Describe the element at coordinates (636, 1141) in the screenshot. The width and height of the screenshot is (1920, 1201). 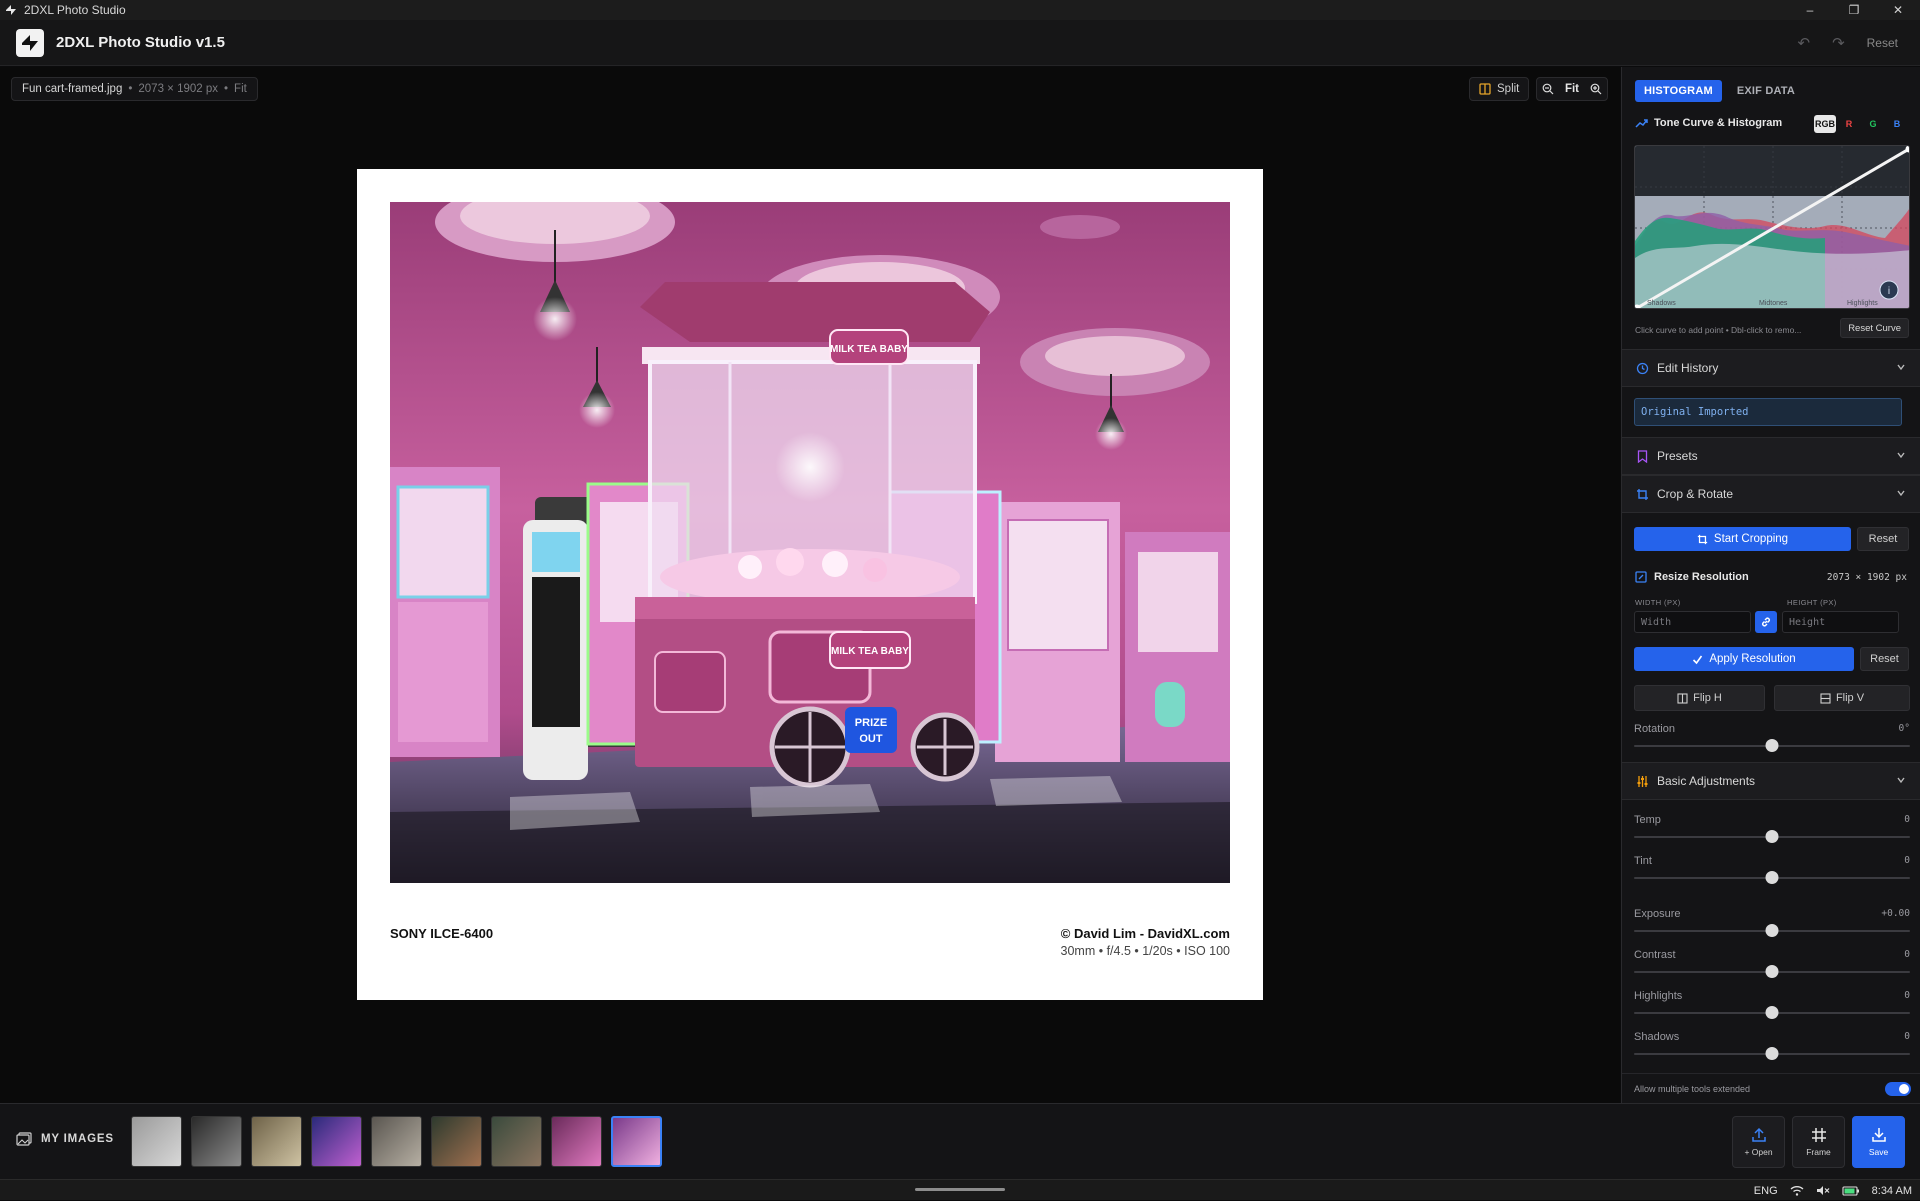
I see `thumbnail-fun-cart` at that location.